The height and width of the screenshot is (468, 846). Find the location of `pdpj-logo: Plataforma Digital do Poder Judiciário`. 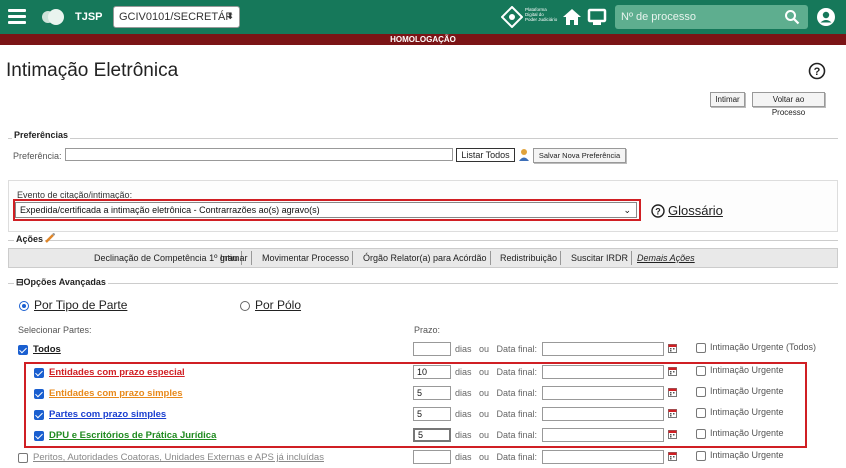

pdpj-logo: Plataforma Digital do Poder Judiciário is located at coordinates (531, 17).